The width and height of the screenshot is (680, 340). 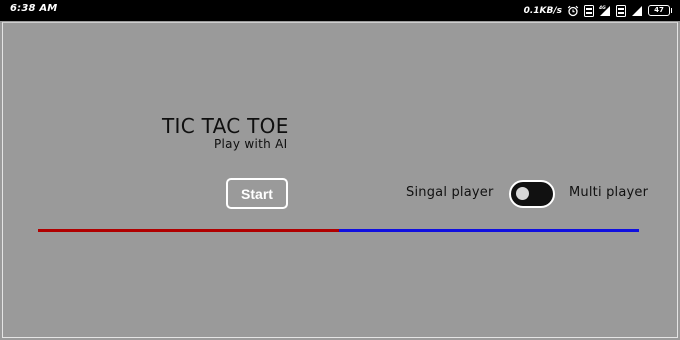 I want to click on start-button: Start, so click(x=257, y=193).